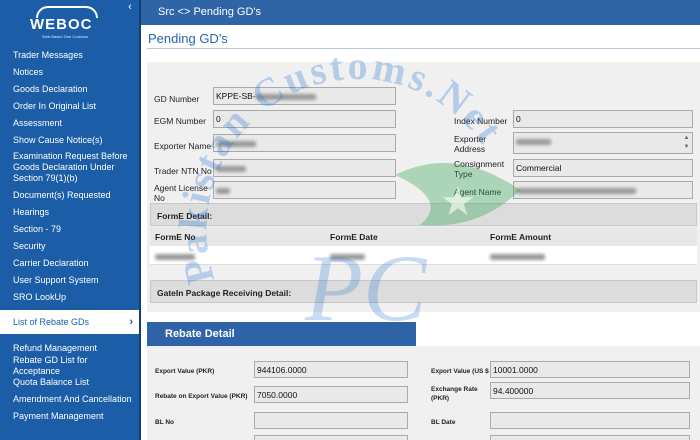 The image size is (700, 440). Describe the element at coordinates (69, 106) in the screenshot. I see `sidebar-item-order-in-original: Order In Original List` at that location.